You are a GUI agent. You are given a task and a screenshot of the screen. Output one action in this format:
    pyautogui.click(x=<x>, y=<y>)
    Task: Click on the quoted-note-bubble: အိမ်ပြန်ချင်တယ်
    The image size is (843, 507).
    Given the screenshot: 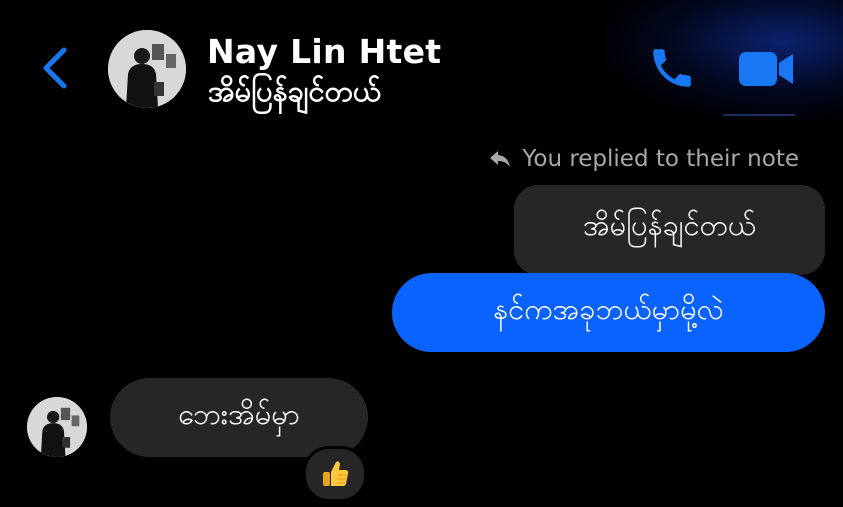 What is the action you would take?
    pyautogui.click(x=669, y=230)
    